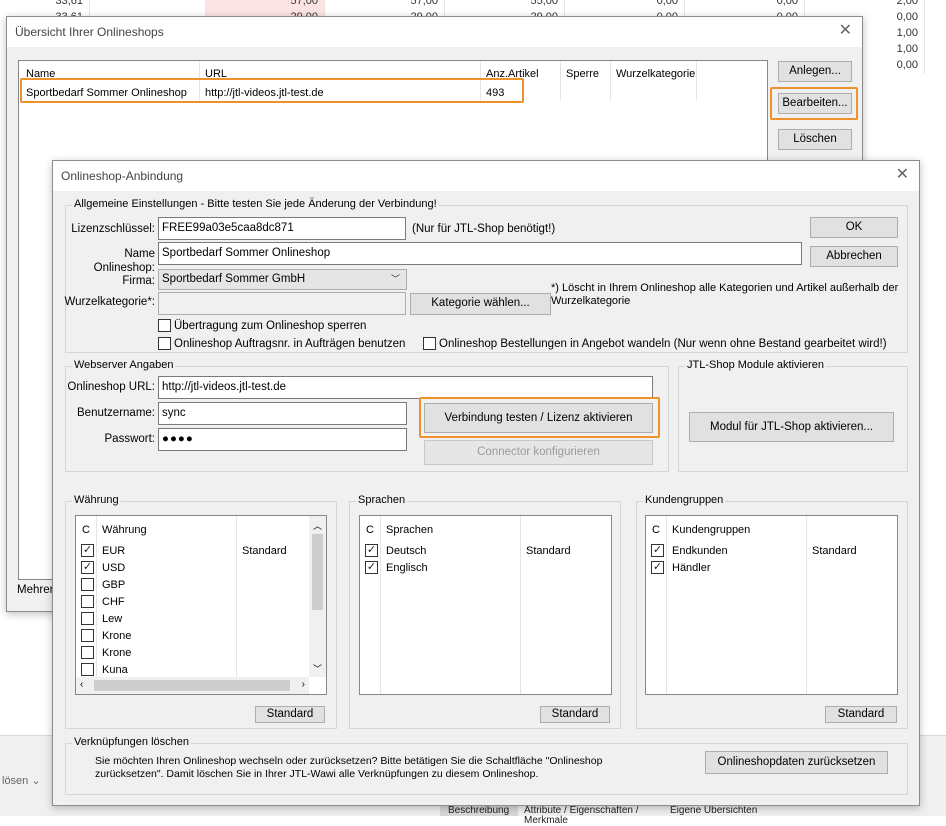 Image resolution: width=946 pixels, height=826 pixels. I want to click on ok-button: OK, so click(854, 227).